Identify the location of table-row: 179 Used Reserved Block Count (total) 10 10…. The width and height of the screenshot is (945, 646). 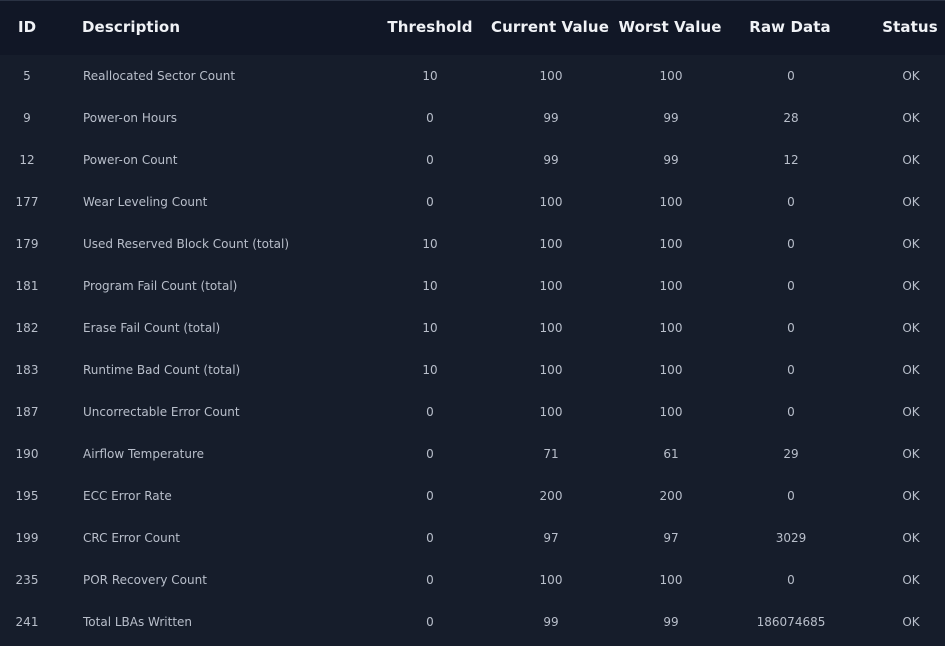
(472, 244).